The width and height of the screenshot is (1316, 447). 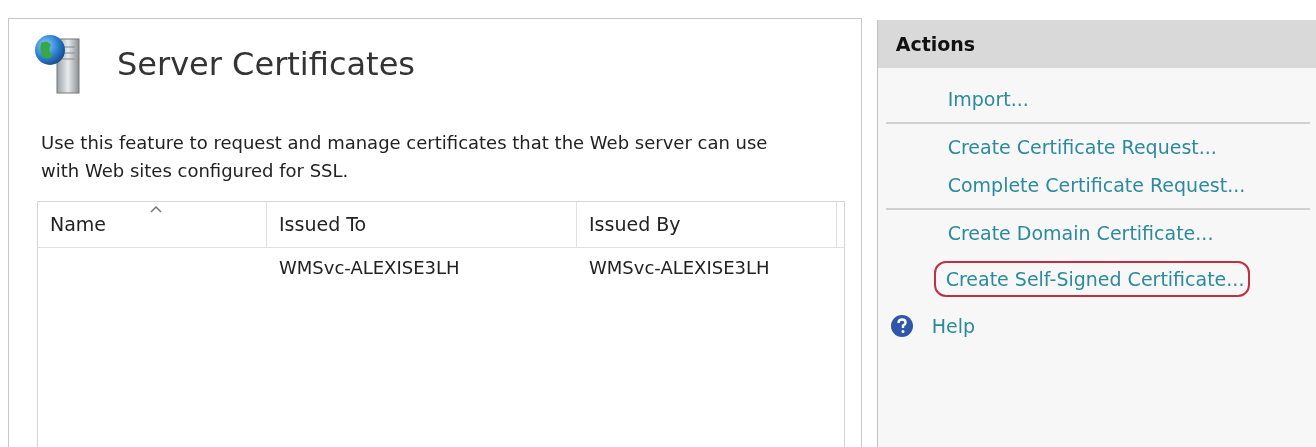 What do you see at coordinates (422, 224) in the screenshot?
I see `column-header: Issued To` at bounding box center [422, 224].